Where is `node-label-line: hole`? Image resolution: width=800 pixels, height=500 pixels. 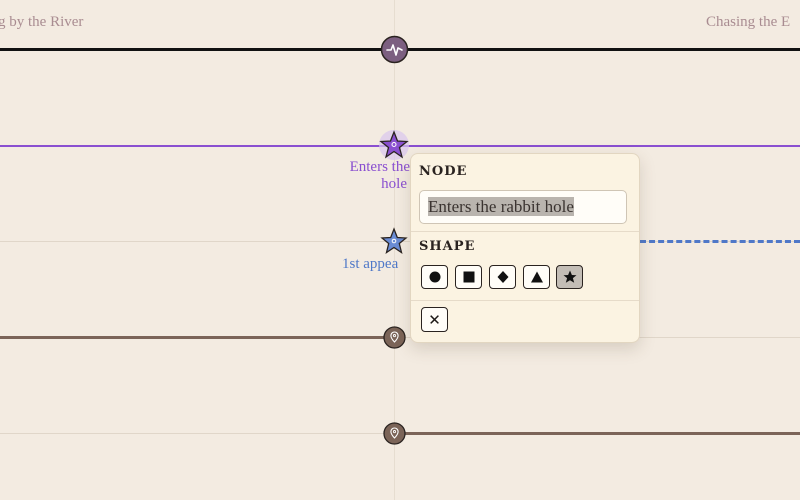 node-label-line: hole is located at coordinates (394, 184).